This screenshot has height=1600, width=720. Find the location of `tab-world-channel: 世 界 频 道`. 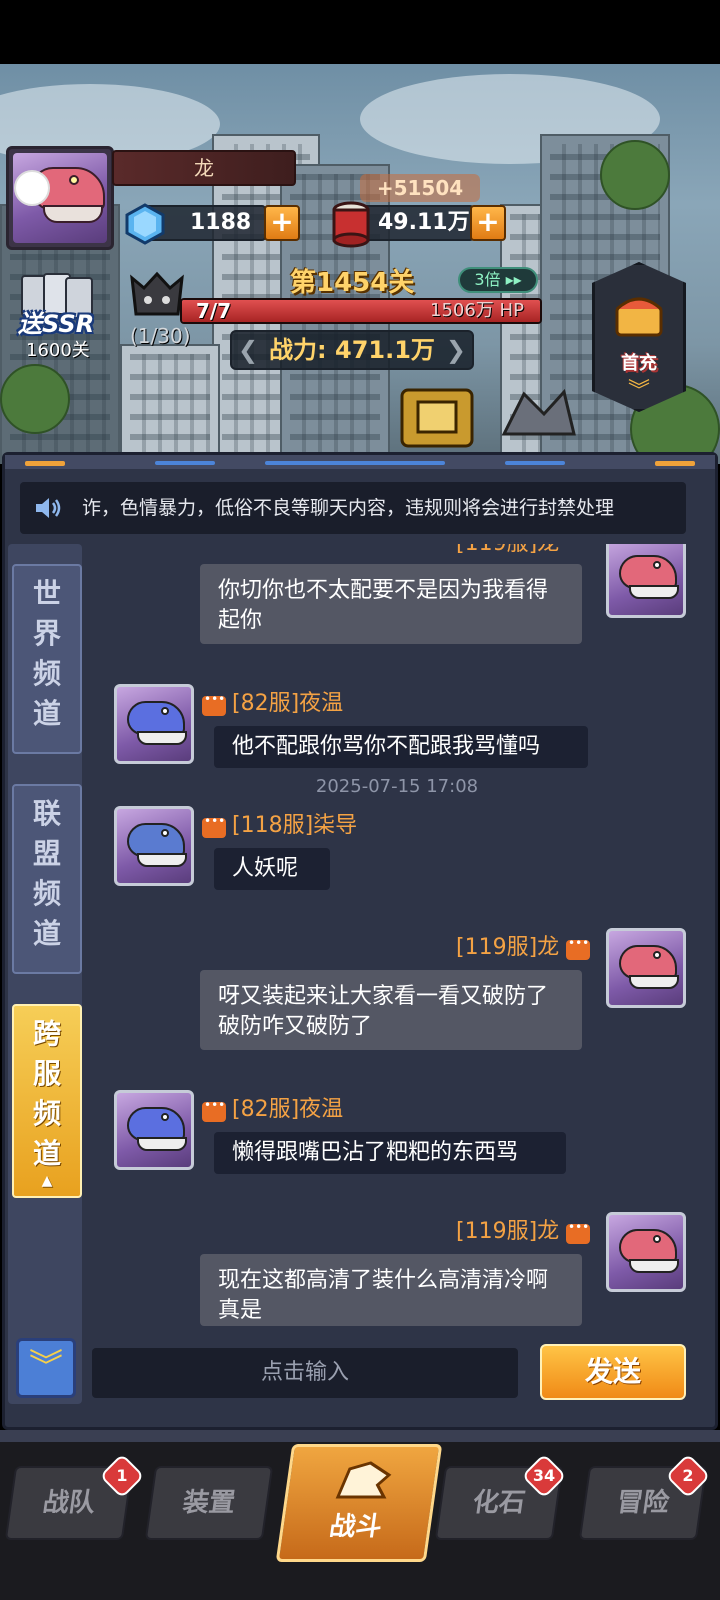

tab-world-channel: 世 界 频 道 is located at coordinates (47, 659).